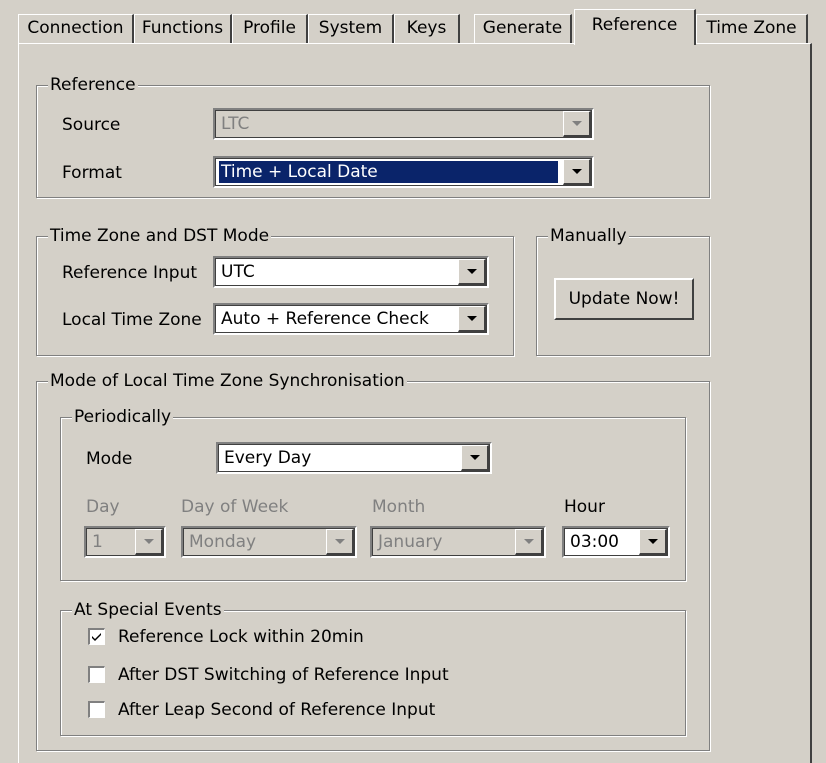  I want to click on tab-reference: Reference, so click(635, 27).